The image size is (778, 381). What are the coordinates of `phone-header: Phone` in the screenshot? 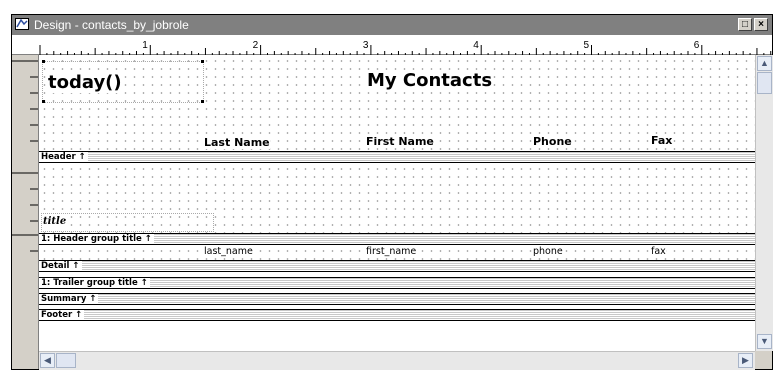 It's located at (552, 141).